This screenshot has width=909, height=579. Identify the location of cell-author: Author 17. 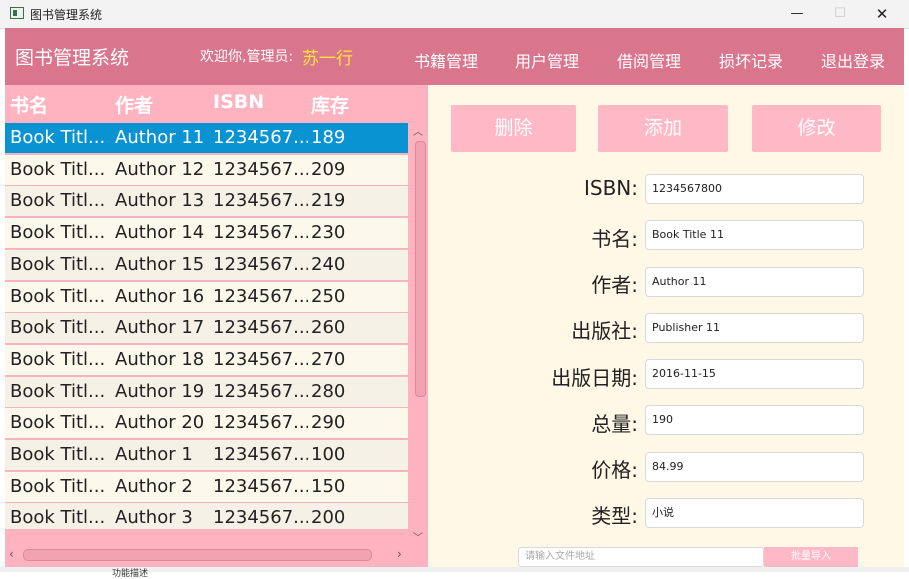
(160, 328).